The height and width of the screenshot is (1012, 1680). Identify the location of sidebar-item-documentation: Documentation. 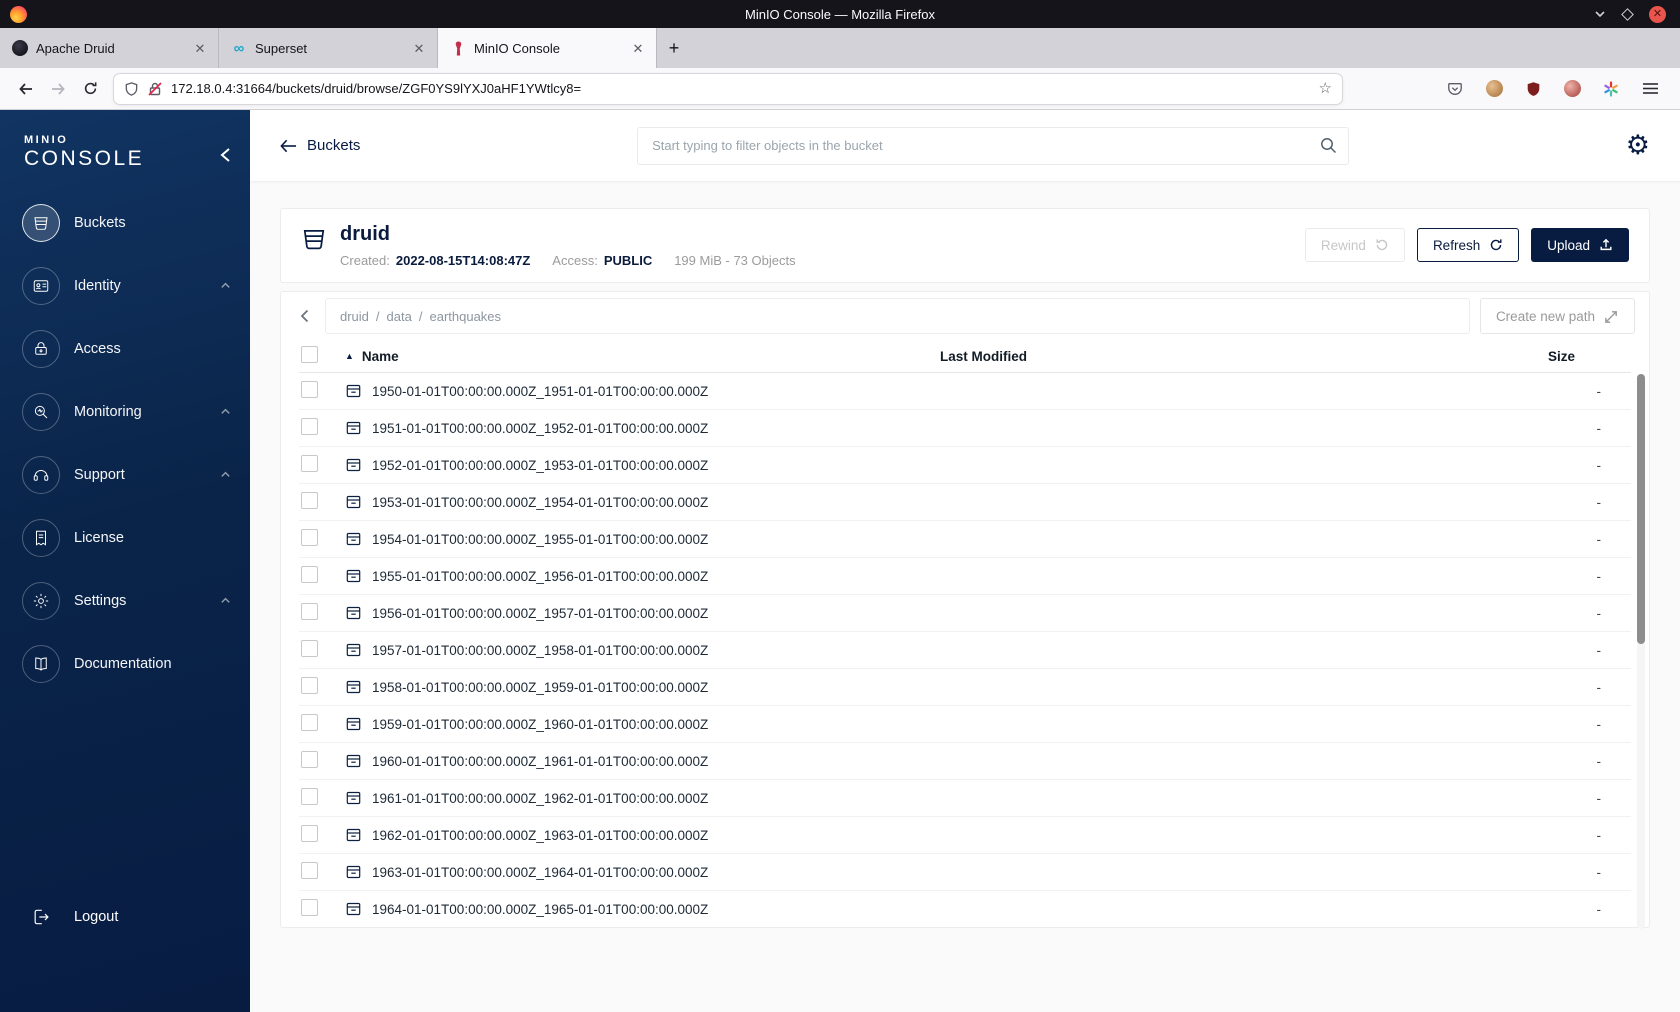
(125, 663).